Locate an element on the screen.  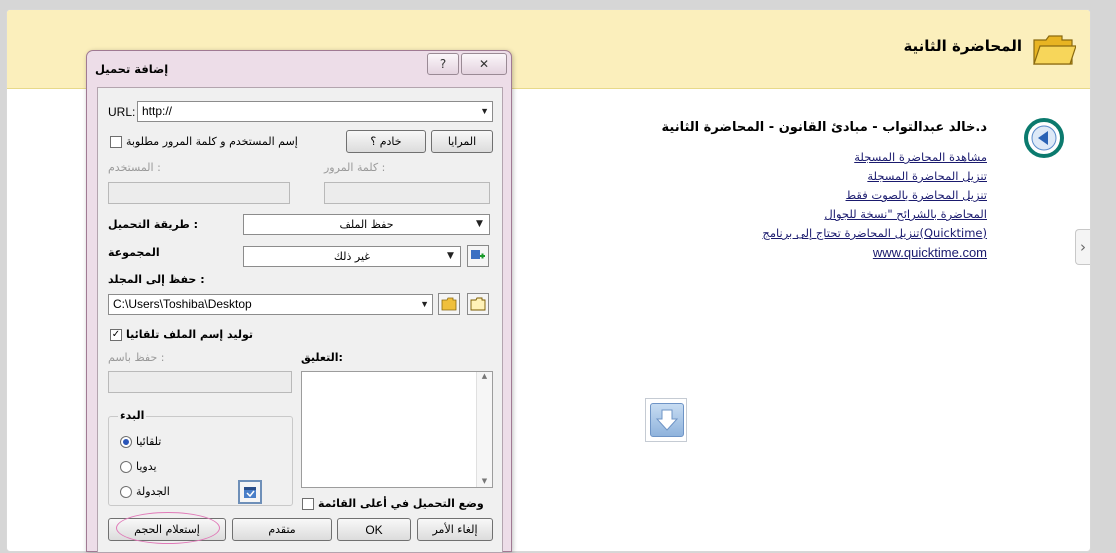
url-label: URL: is located at coordinates (122, 112).